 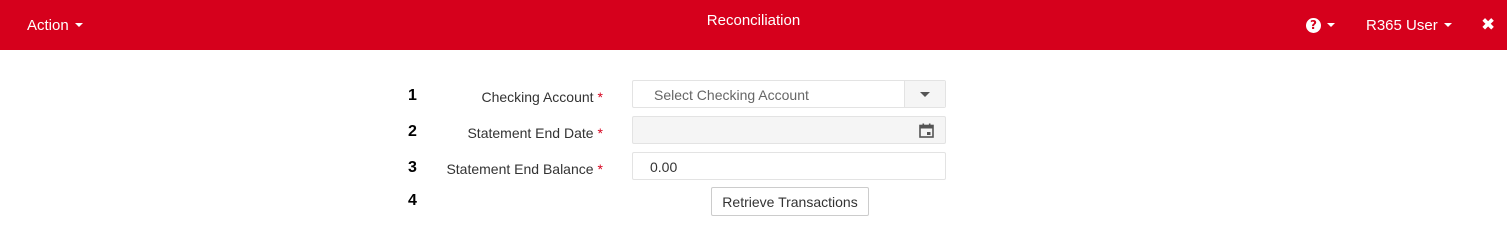 I want to click on checking-account-placeholder: Select Checking Account, so click(x=731, y=95).